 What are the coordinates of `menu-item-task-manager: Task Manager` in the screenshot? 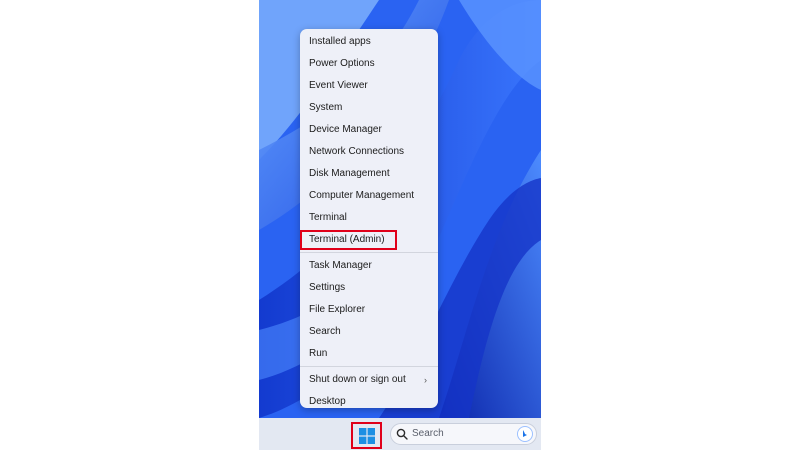 It's located at (369, 266).